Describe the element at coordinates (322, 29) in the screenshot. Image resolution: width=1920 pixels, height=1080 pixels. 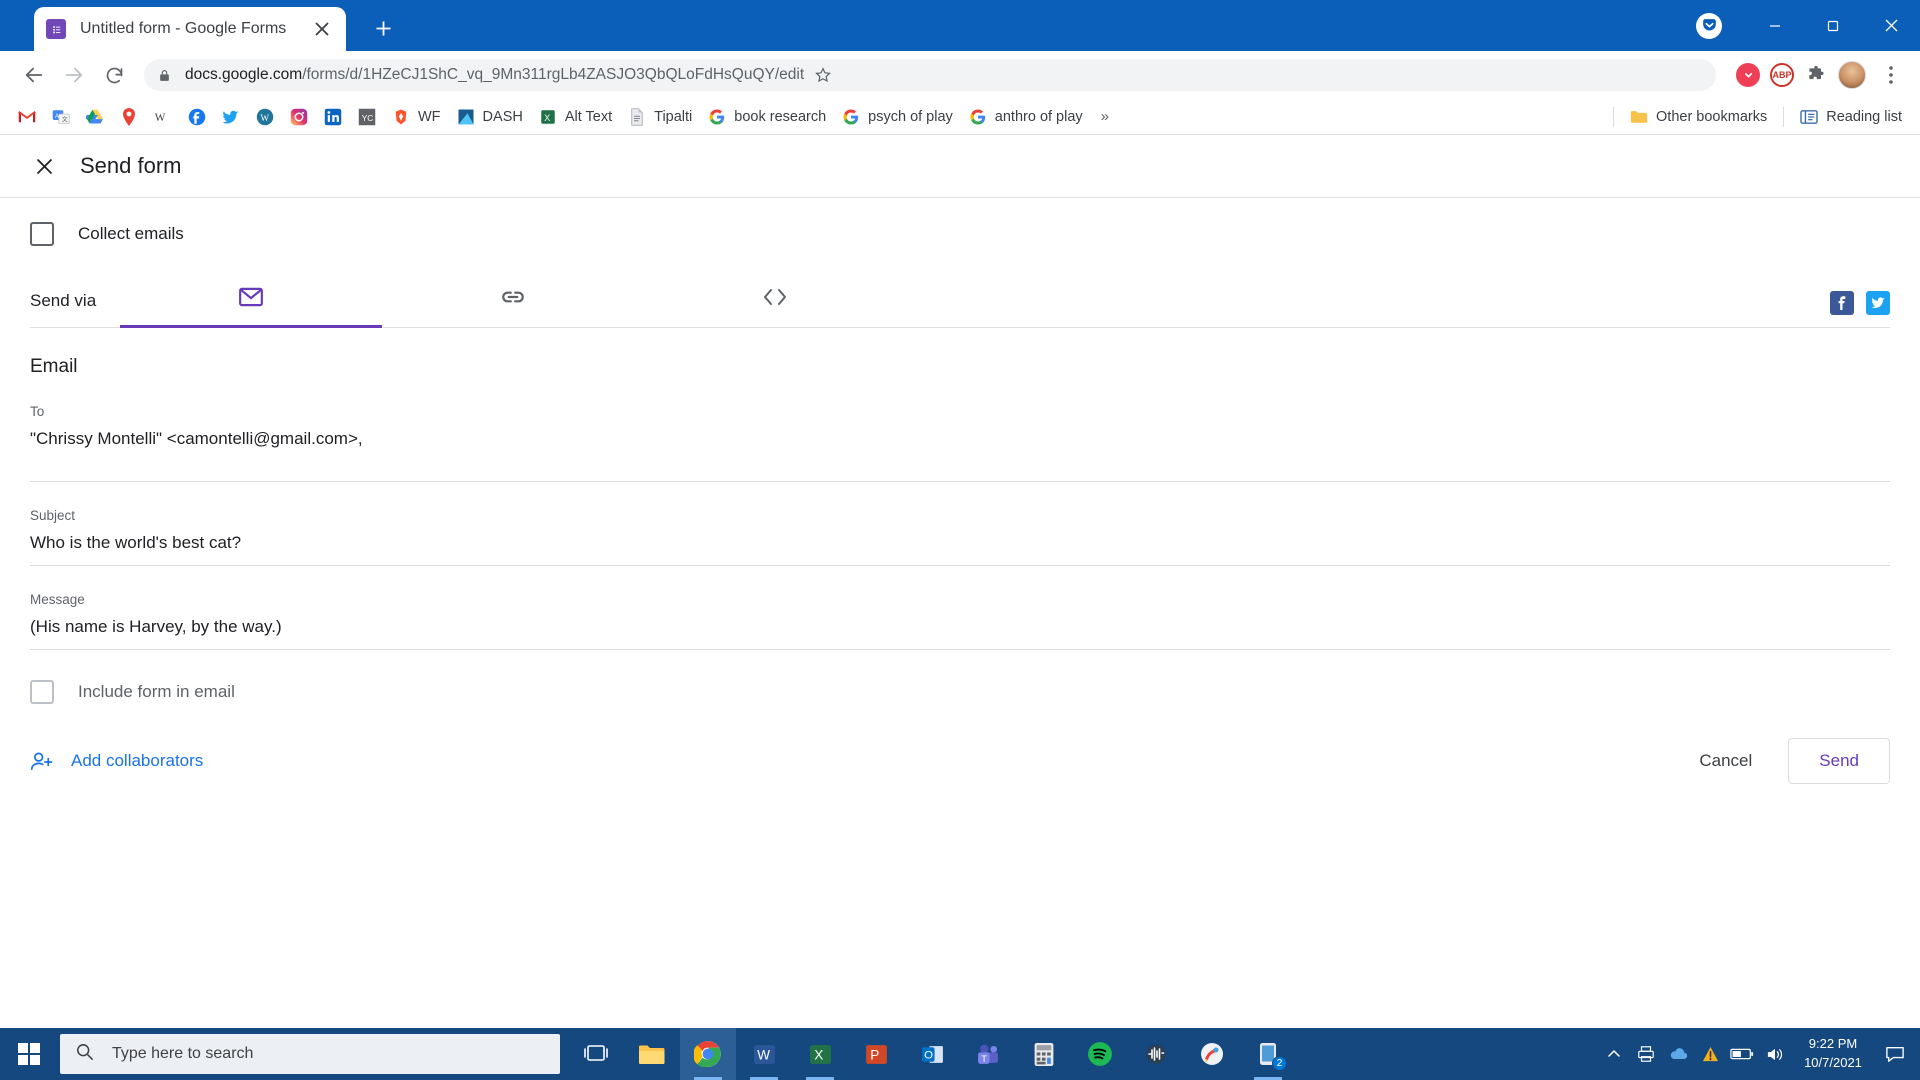
I see `close-icon` at that location.